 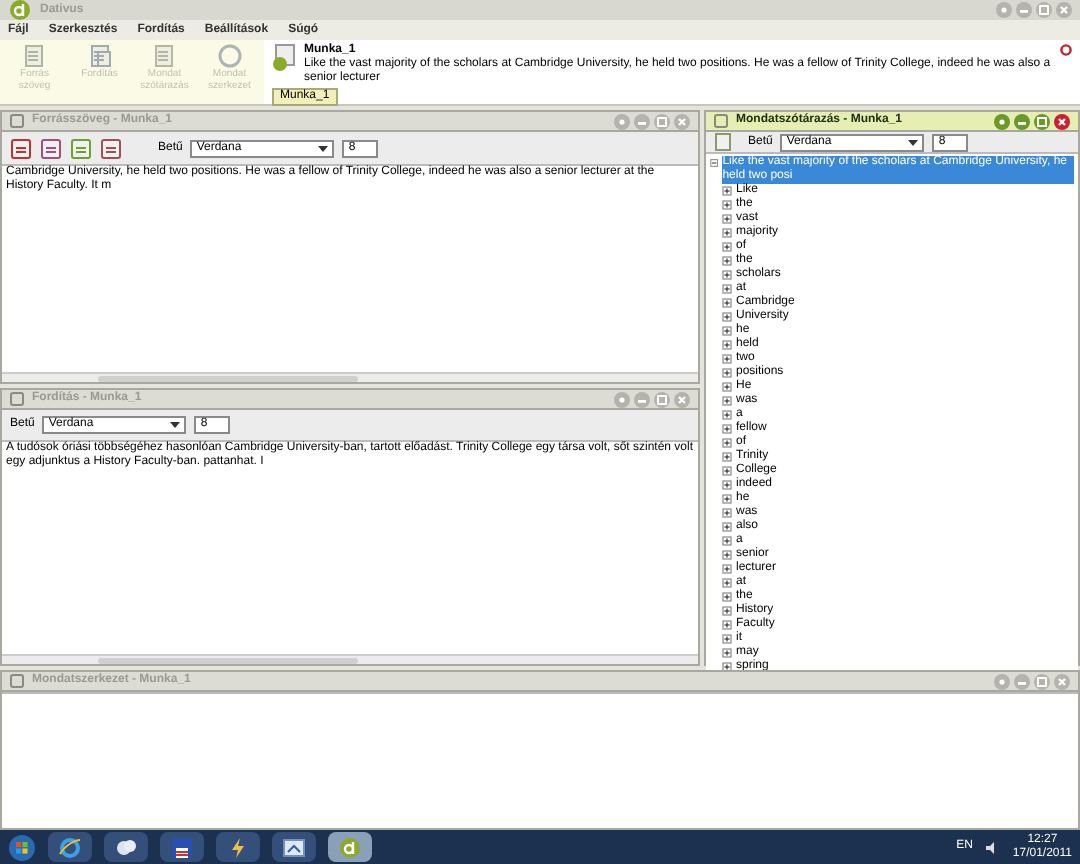 I want to click on picture-window-icon, so click(x=294, y=847).